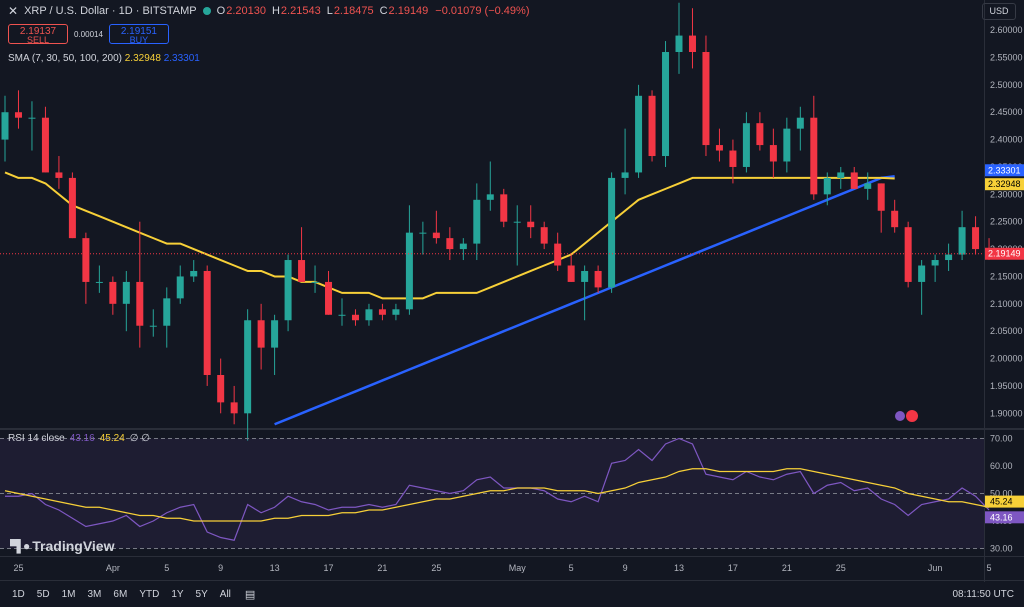  Describe the element at coordinates (149, 594) in the screenshot. I see `range-button-ytd: YTD` at that location.